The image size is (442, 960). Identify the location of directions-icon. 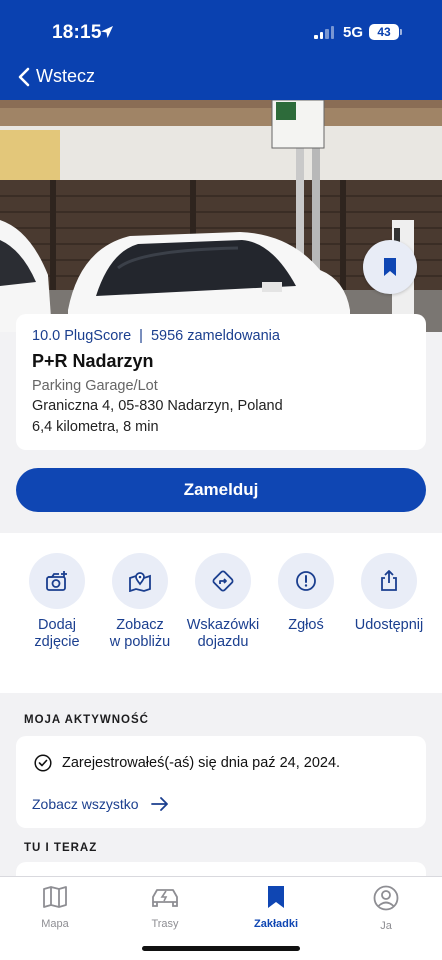
(223, 581).